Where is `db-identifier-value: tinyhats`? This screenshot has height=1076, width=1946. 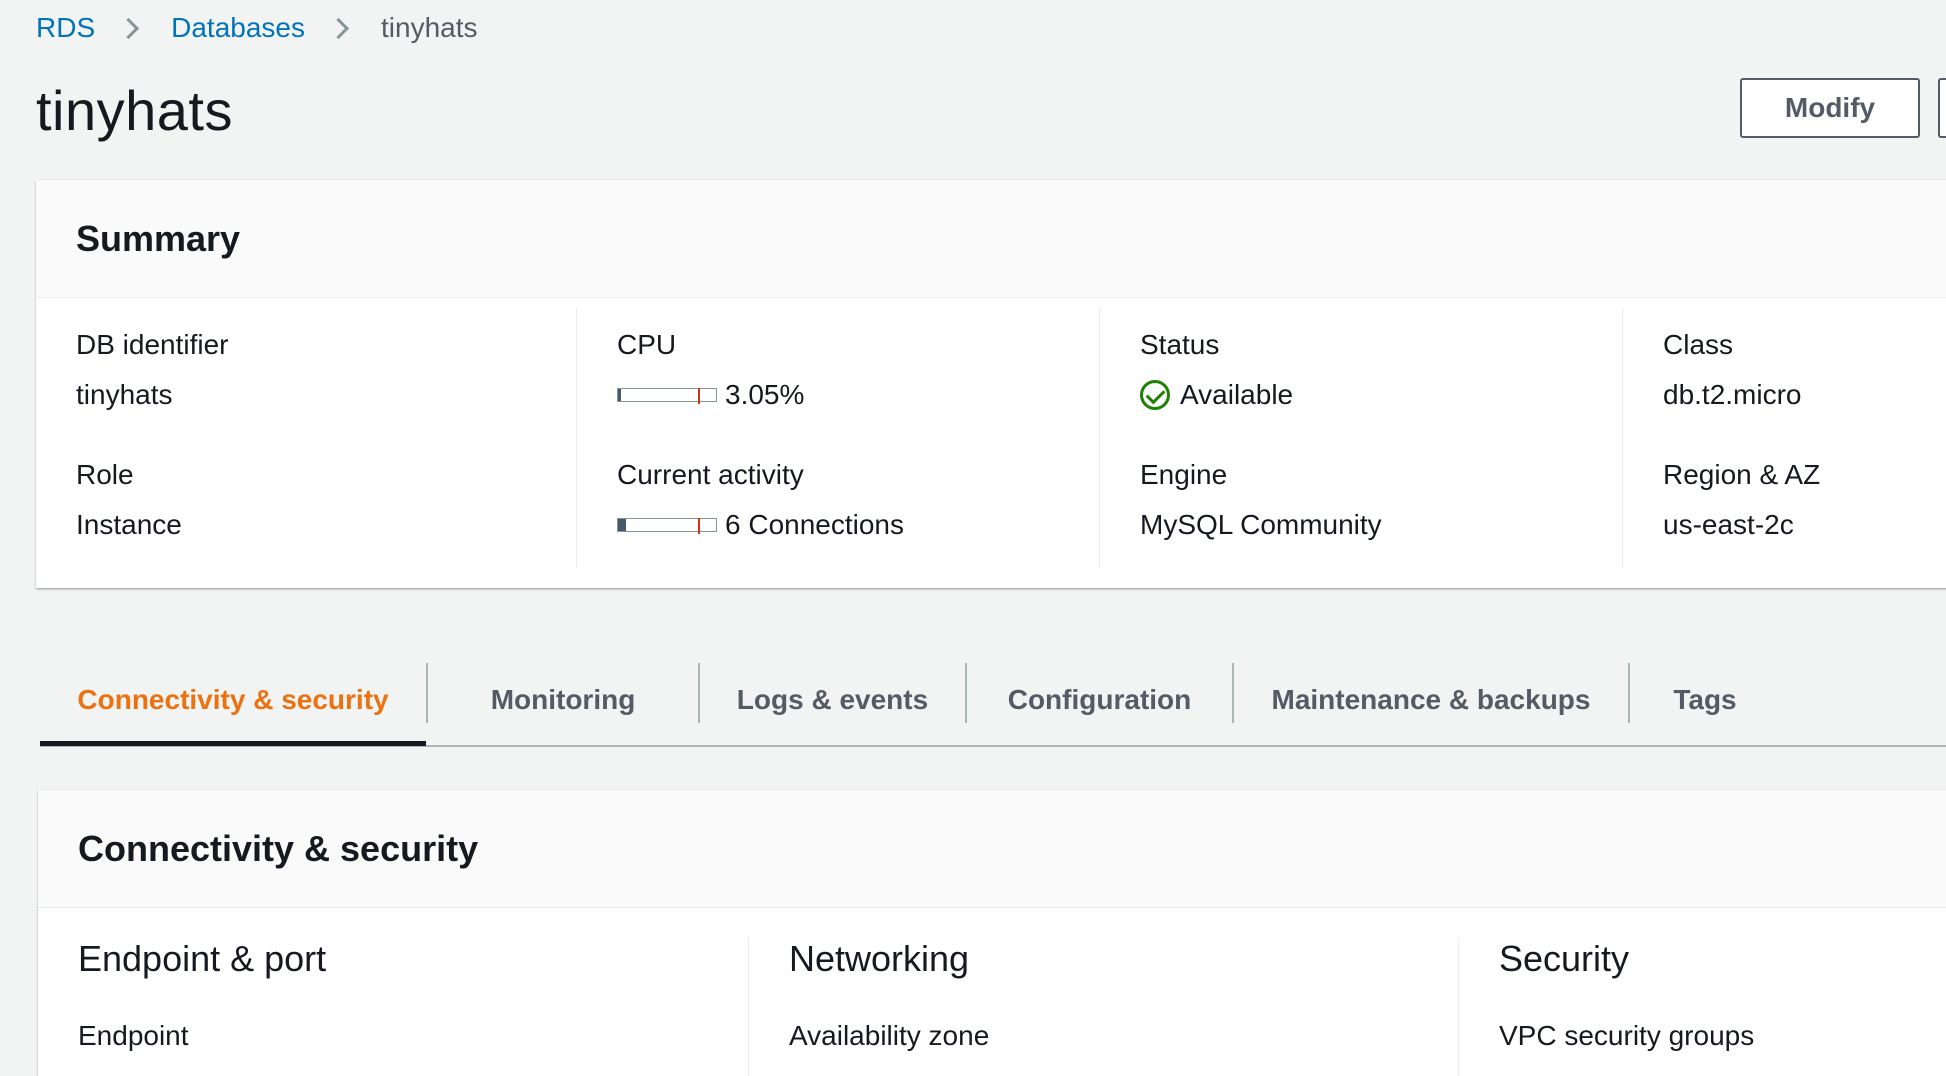
db-identifier-value: tinyhats is located at coordinates (124, 394).